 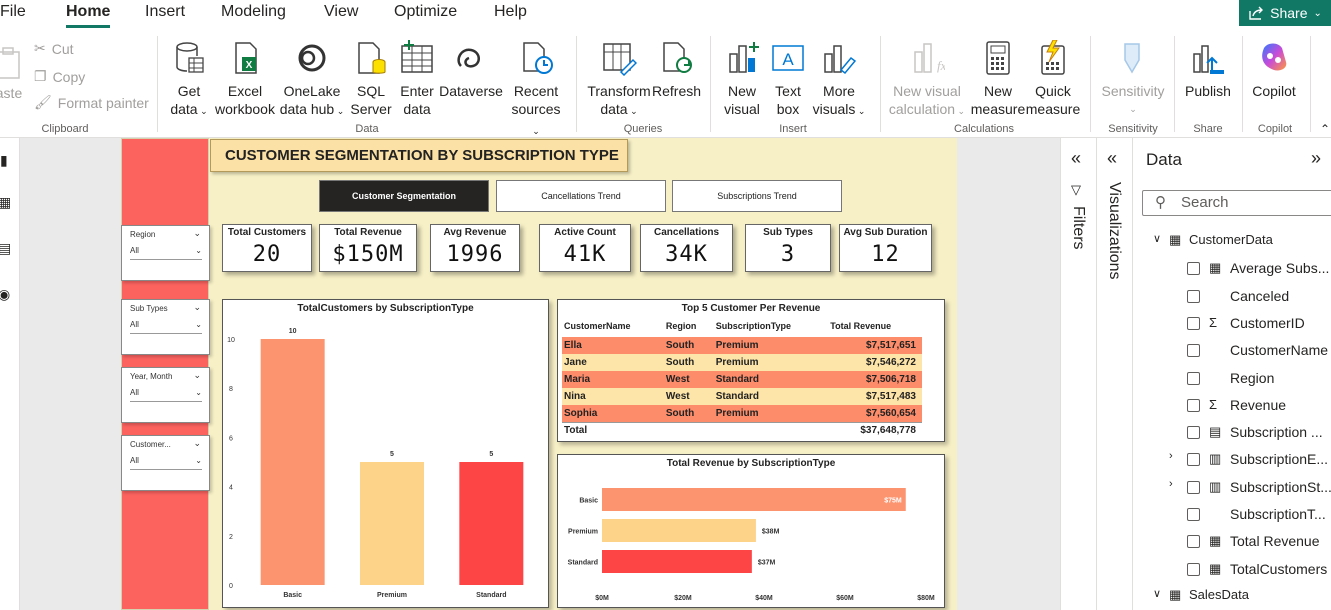 I want to click on dax-query-icon: ◉, so click(x=5, y=294).